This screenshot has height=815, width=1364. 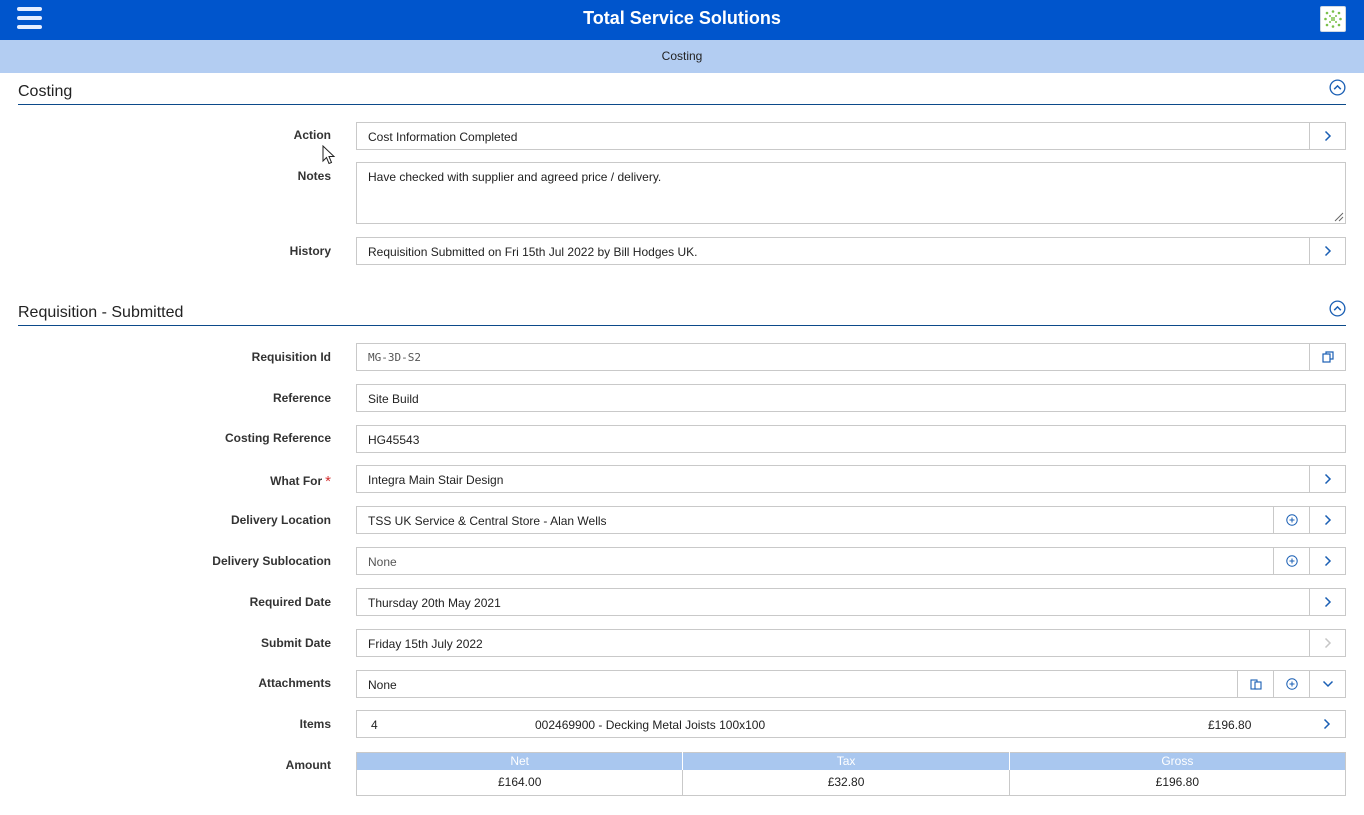 What do you see at coordinates (310, 251) in the screenshot?
I see `history-label: History` at bounding box center [310, 251].